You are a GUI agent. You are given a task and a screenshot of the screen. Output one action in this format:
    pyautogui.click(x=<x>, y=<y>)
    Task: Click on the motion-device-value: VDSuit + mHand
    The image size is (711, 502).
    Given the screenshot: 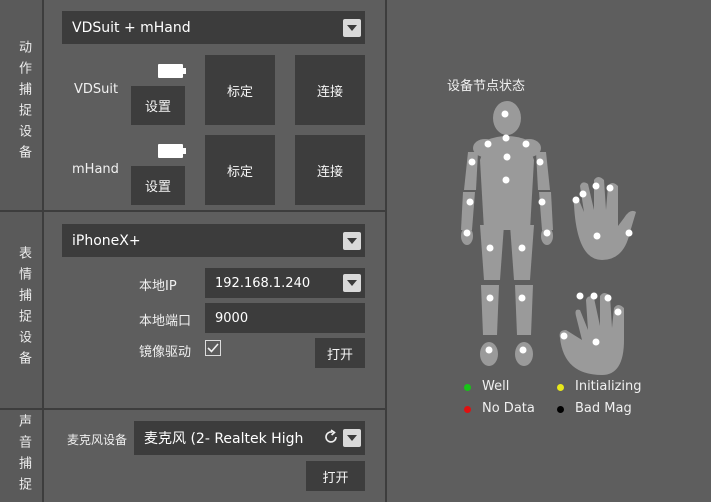 What is the action you would take?
    pyautogui.click(x=131, y=27)
    